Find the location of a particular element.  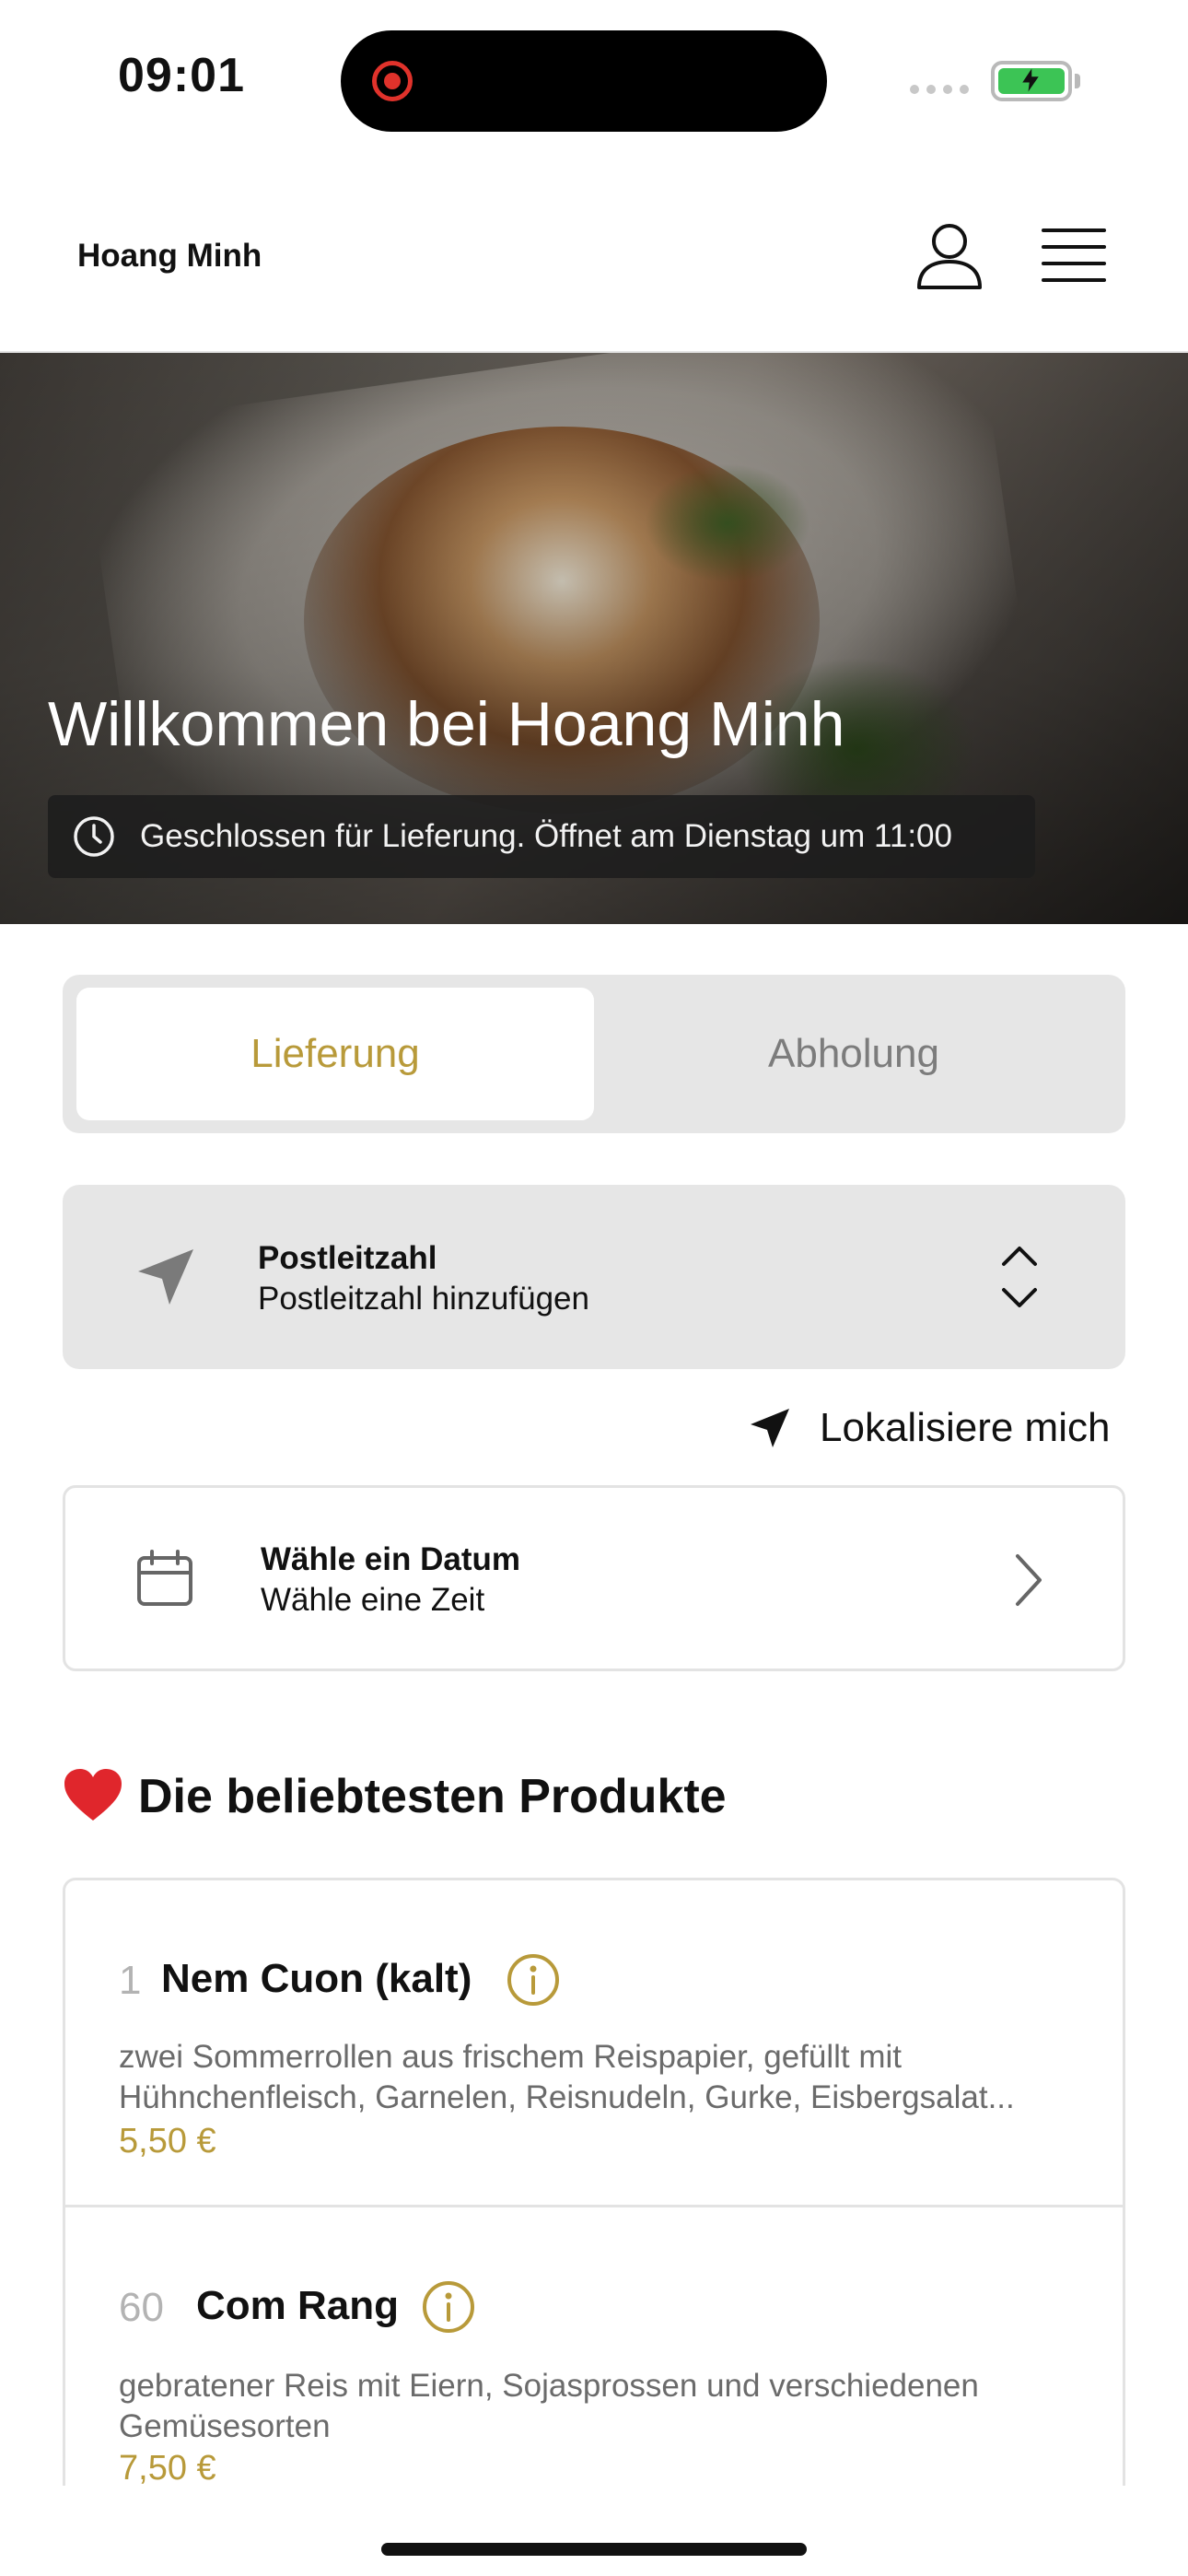

calendar-icon is located at coordinates (164, 1578).